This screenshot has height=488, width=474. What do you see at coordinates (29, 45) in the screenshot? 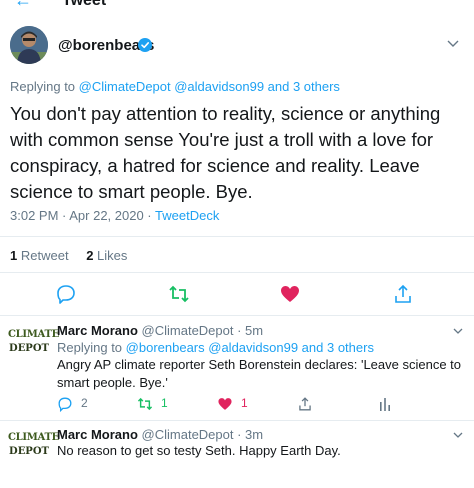
I see `avatar` at bounding box center [29, 45].